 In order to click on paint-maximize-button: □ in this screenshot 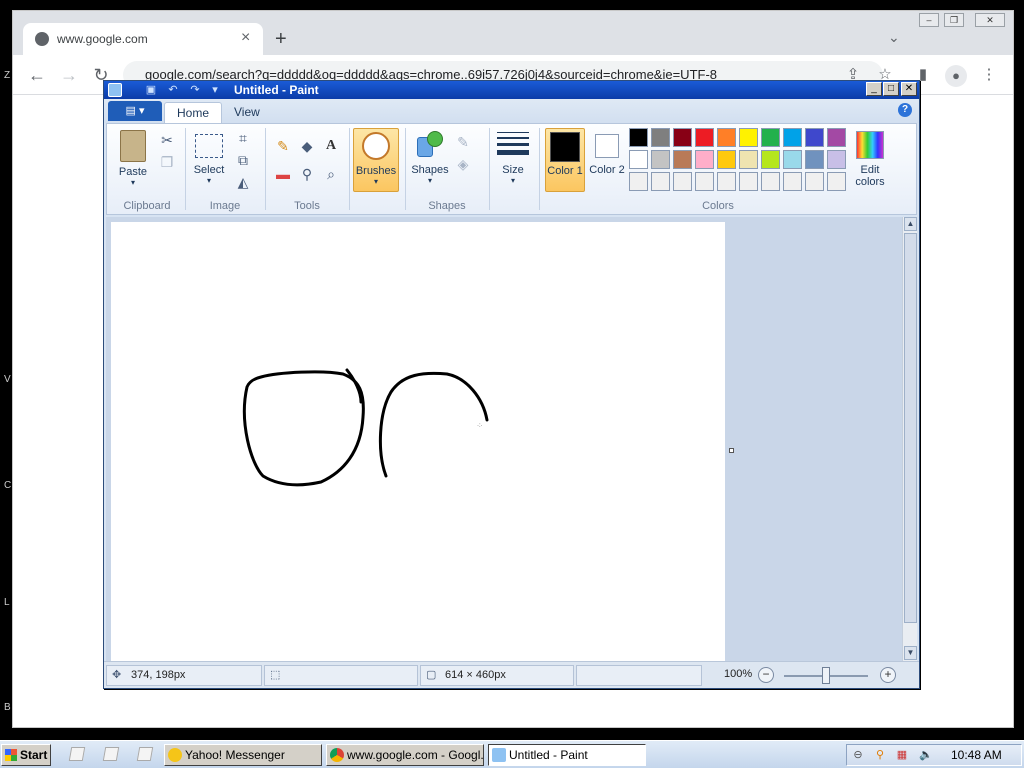, I will do `click(891, 89)`.